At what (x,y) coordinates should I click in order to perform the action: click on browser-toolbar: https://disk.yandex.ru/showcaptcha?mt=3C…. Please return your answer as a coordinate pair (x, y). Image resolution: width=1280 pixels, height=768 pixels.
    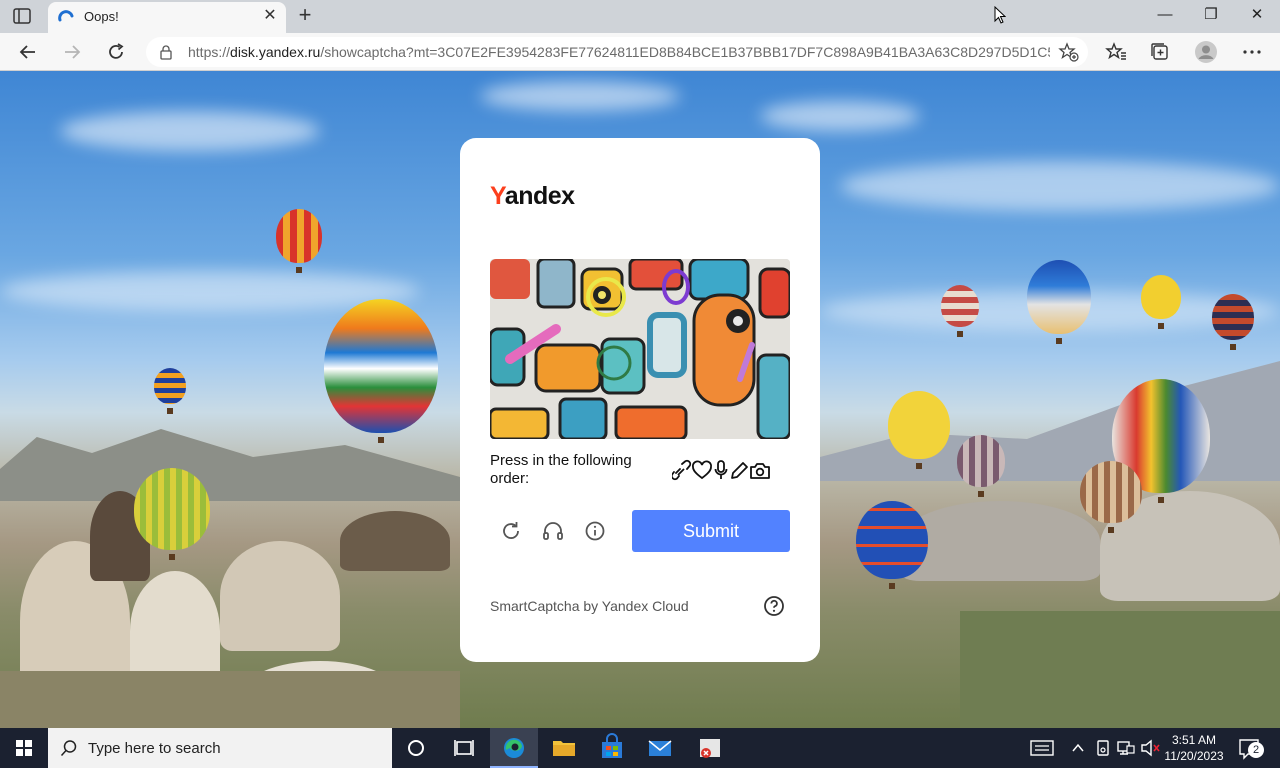
    Looking at the image, I should click on (640, 52).